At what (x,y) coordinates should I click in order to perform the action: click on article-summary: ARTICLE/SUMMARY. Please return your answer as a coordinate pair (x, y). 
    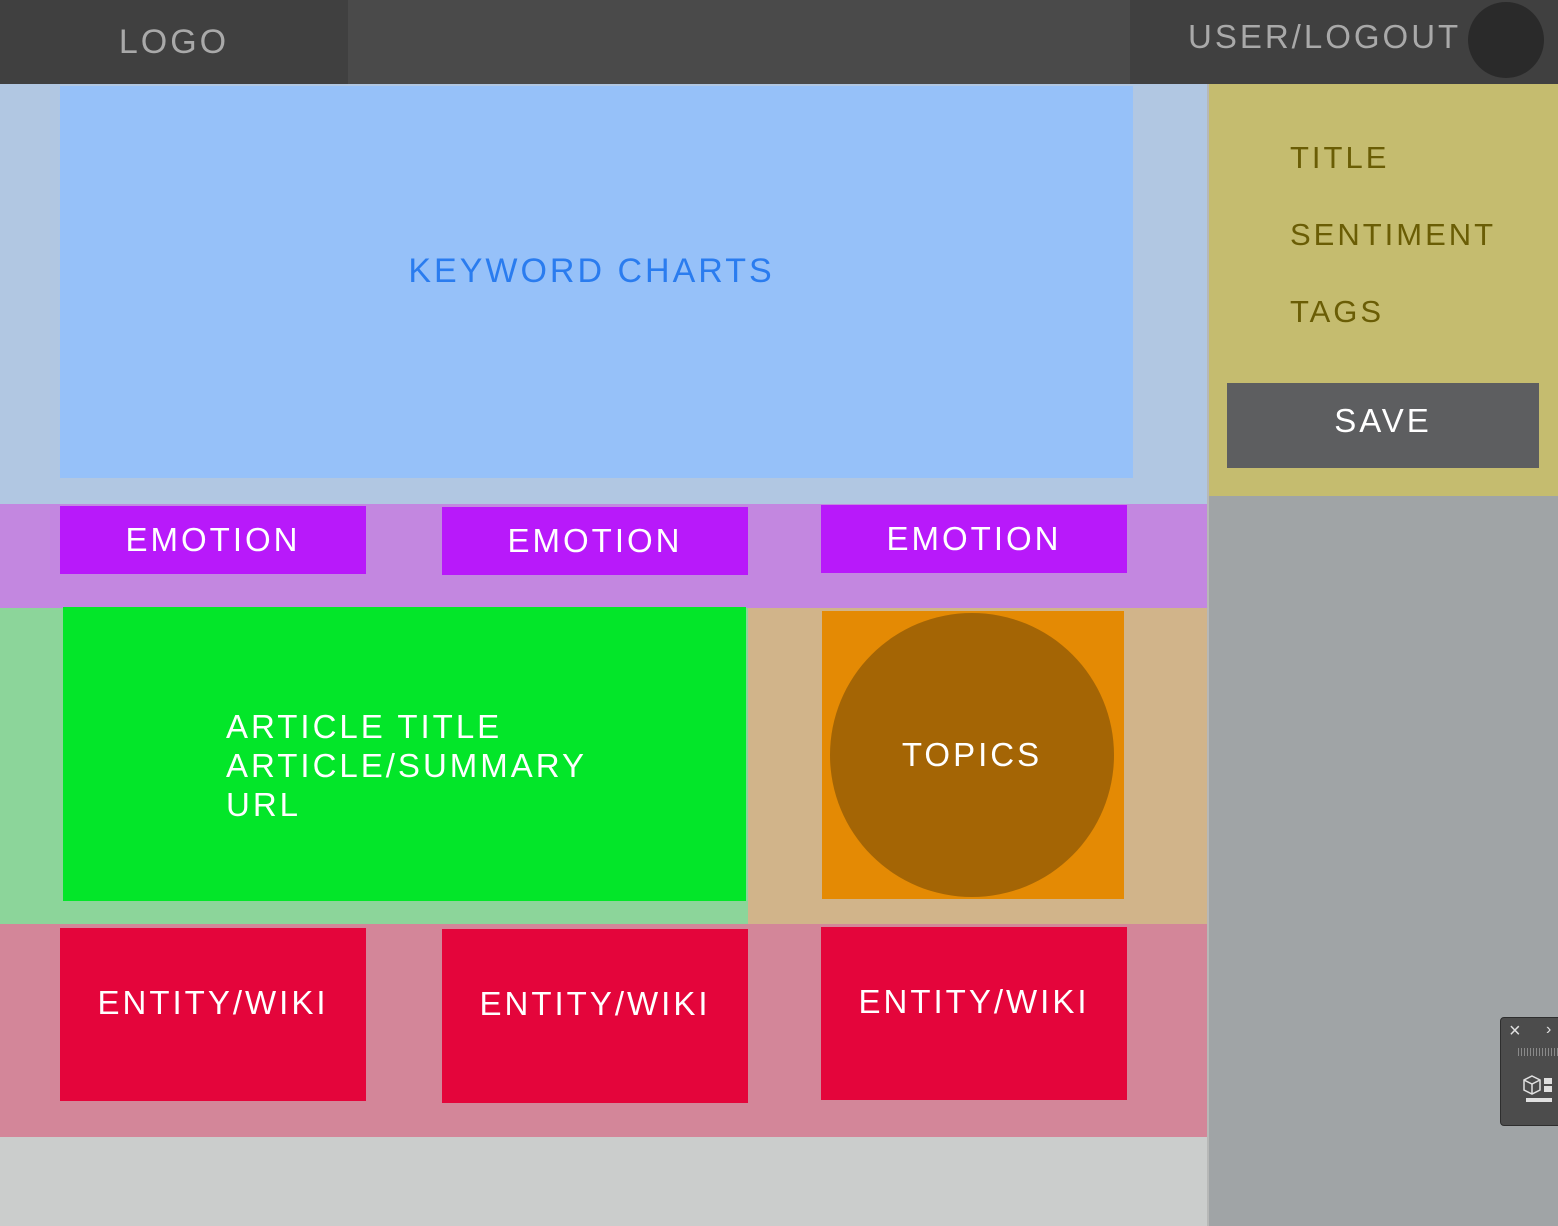
    Looking at the image, I should click on (407, 765).